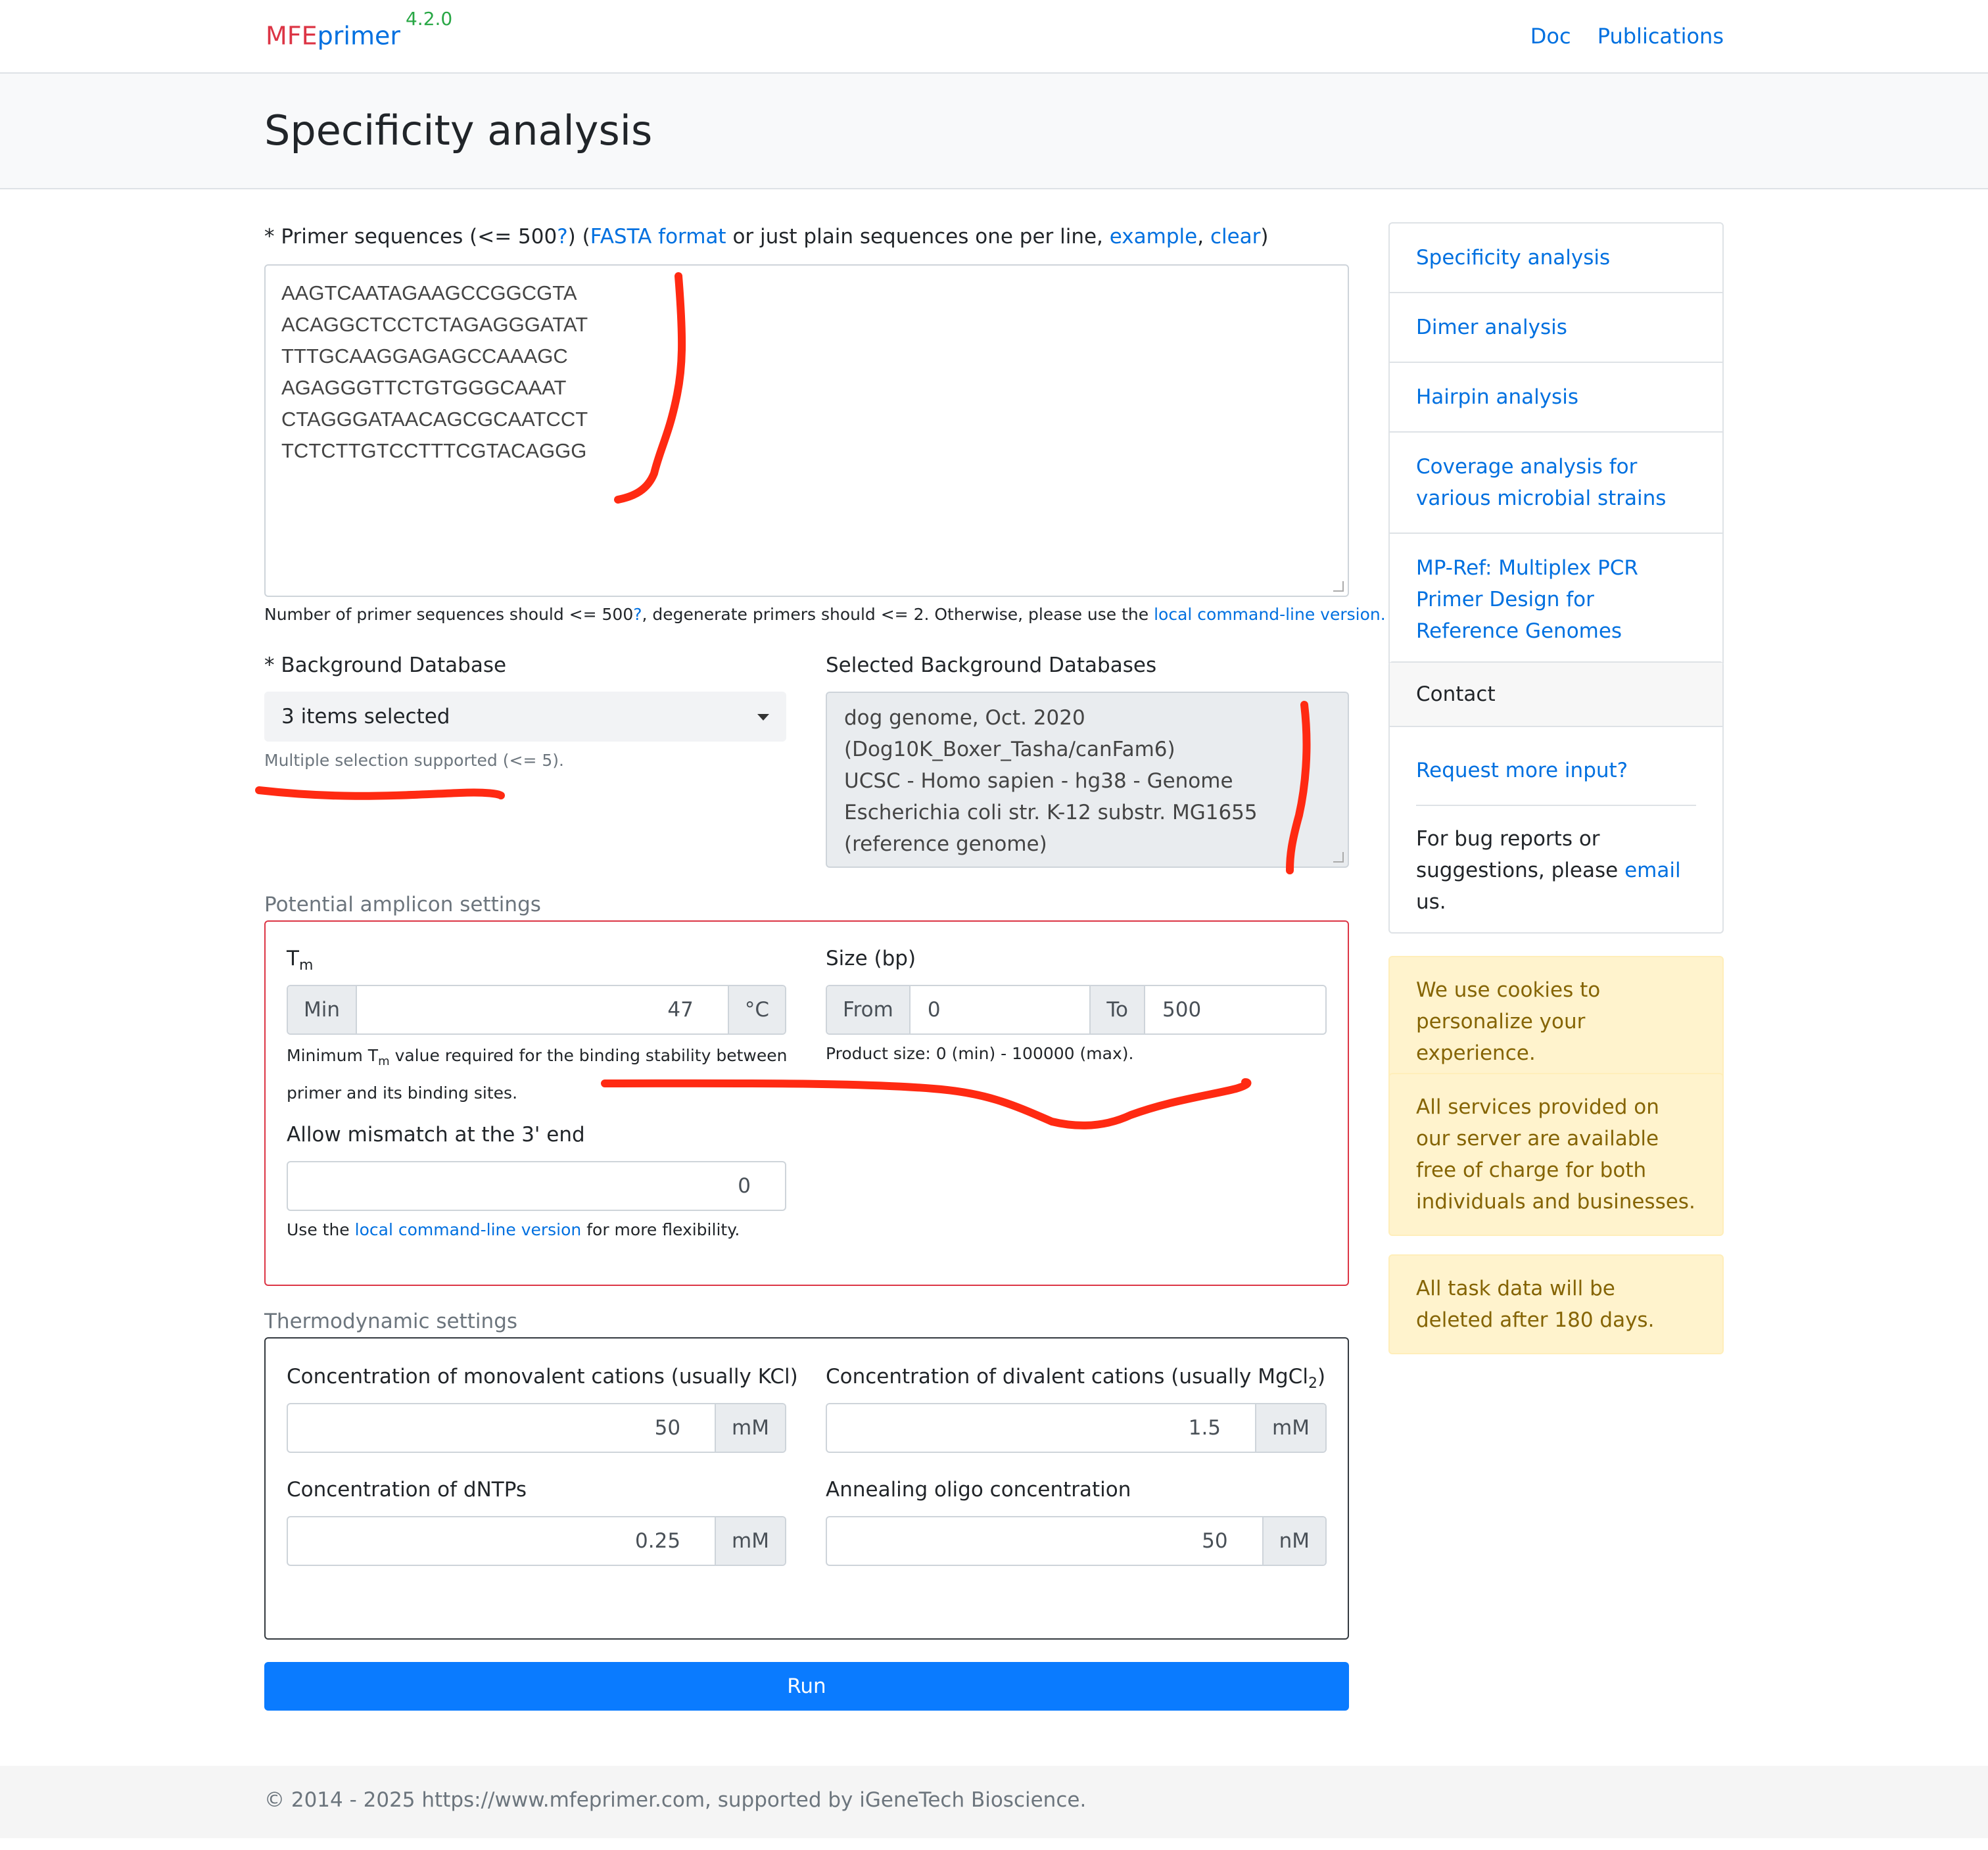 This screenshot has width=1988, height=1850. What do you see at coordinates (469, 1229) in the screenshot?
I see `mismatch-command-line-link: local command-line version` at bounding box center [469, 1229].